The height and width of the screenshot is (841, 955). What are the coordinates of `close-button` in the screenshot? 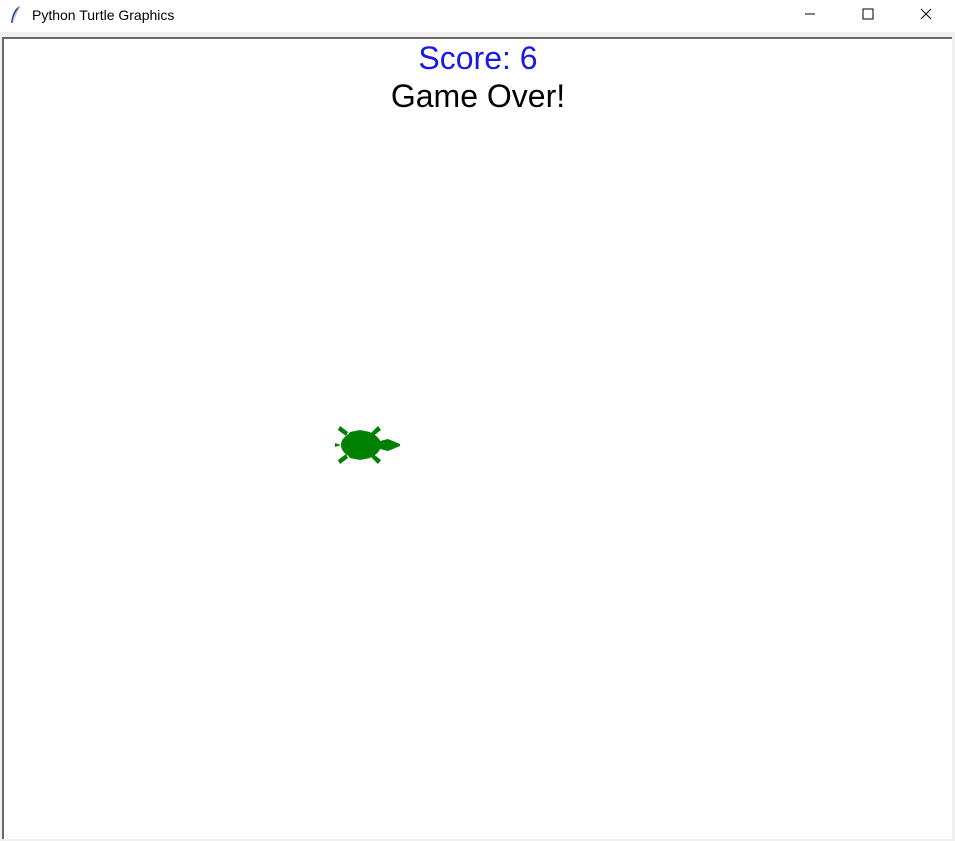 It's located at (926, 15).